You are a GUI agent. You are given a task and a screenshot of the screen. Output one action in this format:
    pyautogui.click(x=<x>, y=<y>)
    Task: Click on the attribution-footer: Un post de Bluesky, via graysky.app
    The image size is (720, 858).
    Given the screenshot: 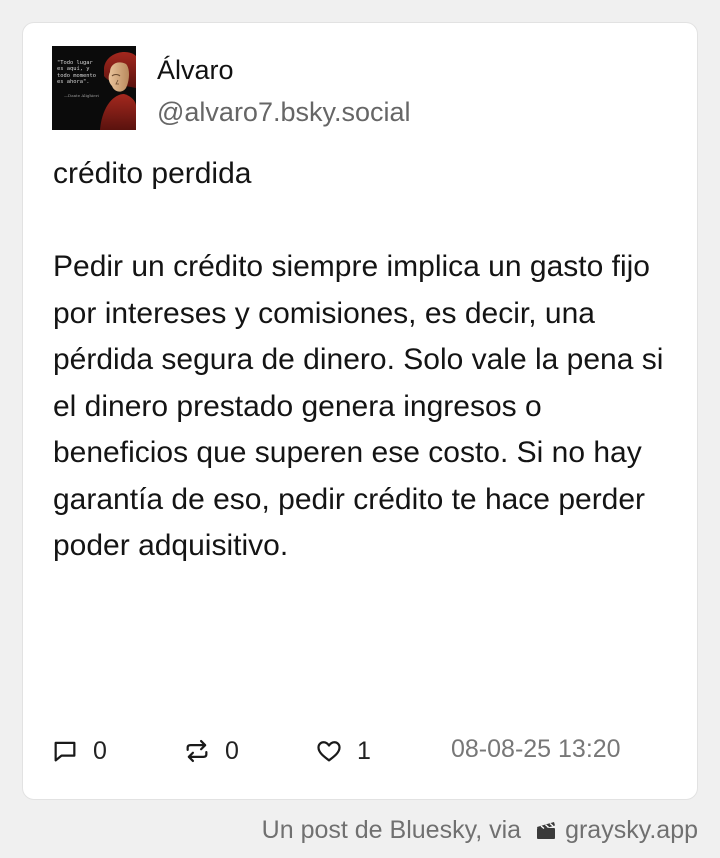 What is the action you would take?
    pyautogui.click(x=480, y=830)
    